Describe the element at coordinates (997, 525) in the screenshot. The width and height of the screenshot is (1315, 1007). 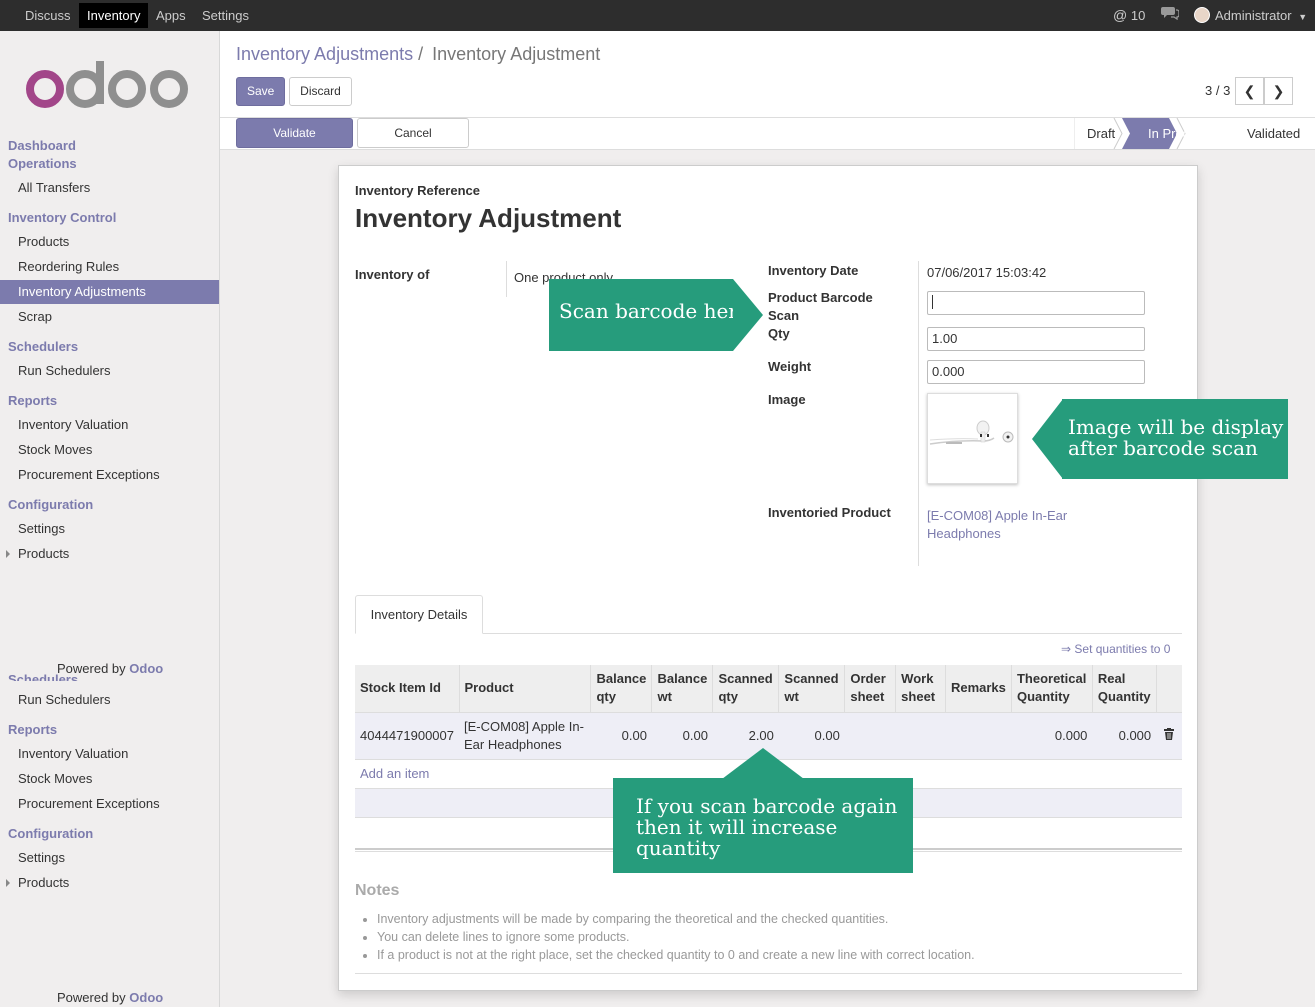
I see `inventoried-product-link: [E-COM08] Apple In-Ear Headphones` at that location.